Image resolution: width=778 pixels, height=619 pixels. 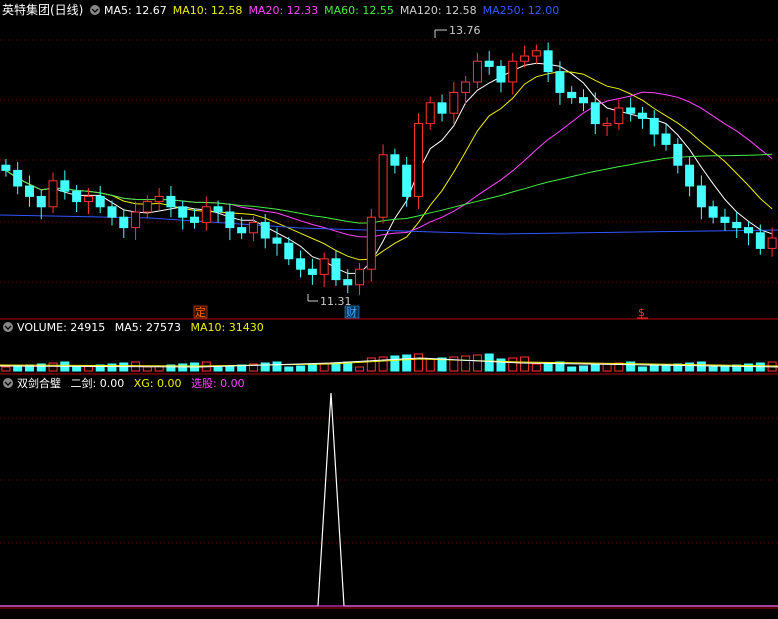 I want to click on ma-line, so click(x=389, y=188).